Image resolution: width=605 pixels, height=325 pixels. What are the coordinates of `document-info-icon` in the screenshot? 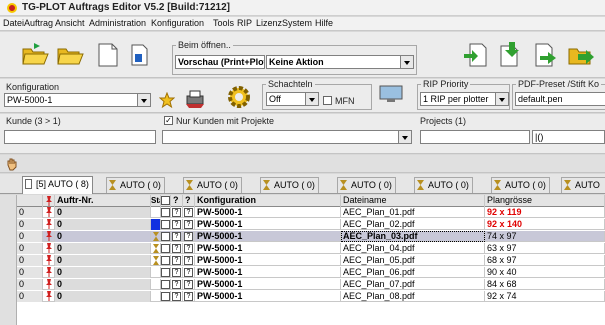 It's located at (140, 55).